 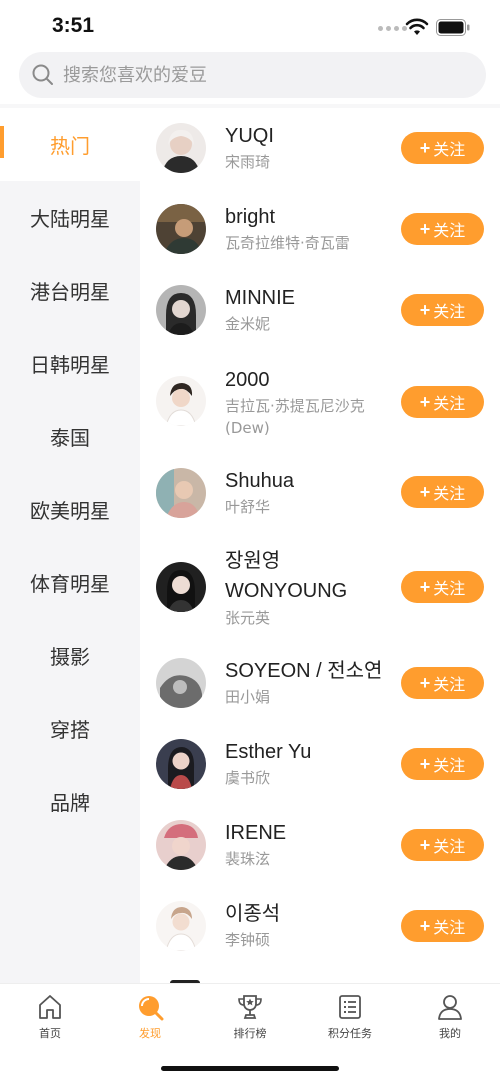 What do you see at coordinates (150, 1022) in the screenshot?
I see `tab-discover: 发现` at bounding box center [150, 1022].